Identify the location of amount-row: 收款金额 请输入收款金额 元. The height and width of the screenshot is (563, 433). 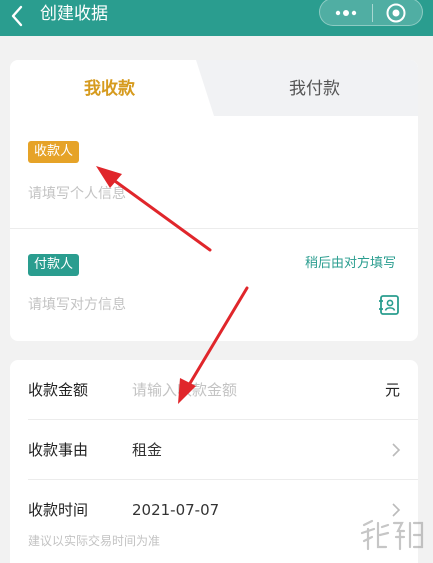
(214, 390).